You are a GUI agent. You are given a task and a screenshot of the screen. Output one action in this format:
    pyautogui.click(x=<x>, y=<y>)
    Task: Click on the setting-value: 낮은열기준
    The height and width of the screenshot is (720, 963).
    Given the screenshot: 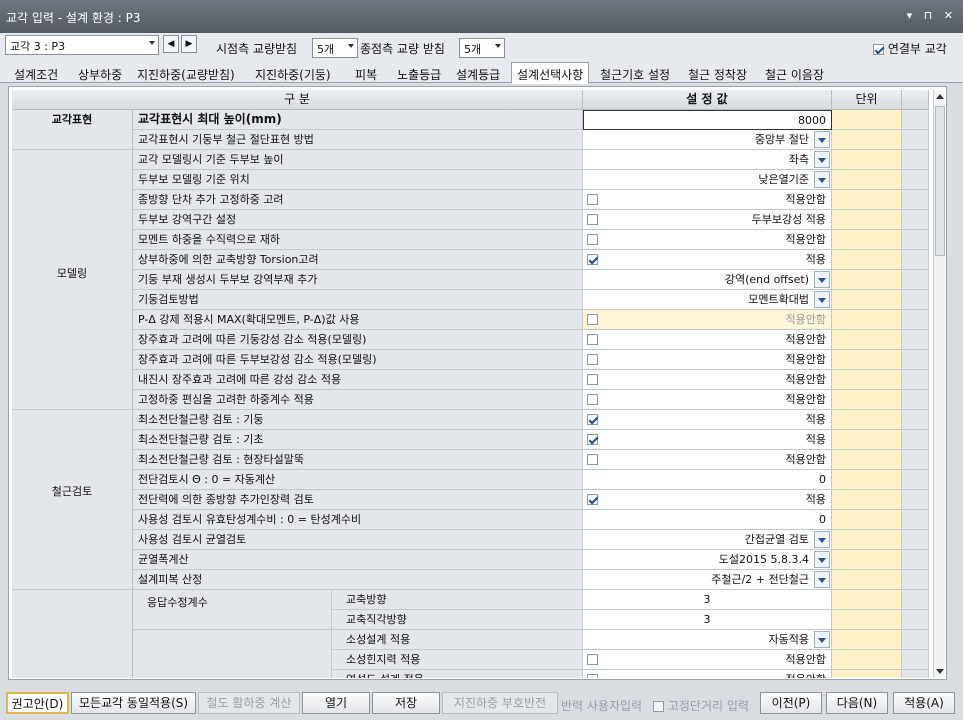 What is the action you would take?
    pyautogui.click(x=707, y=180)
    